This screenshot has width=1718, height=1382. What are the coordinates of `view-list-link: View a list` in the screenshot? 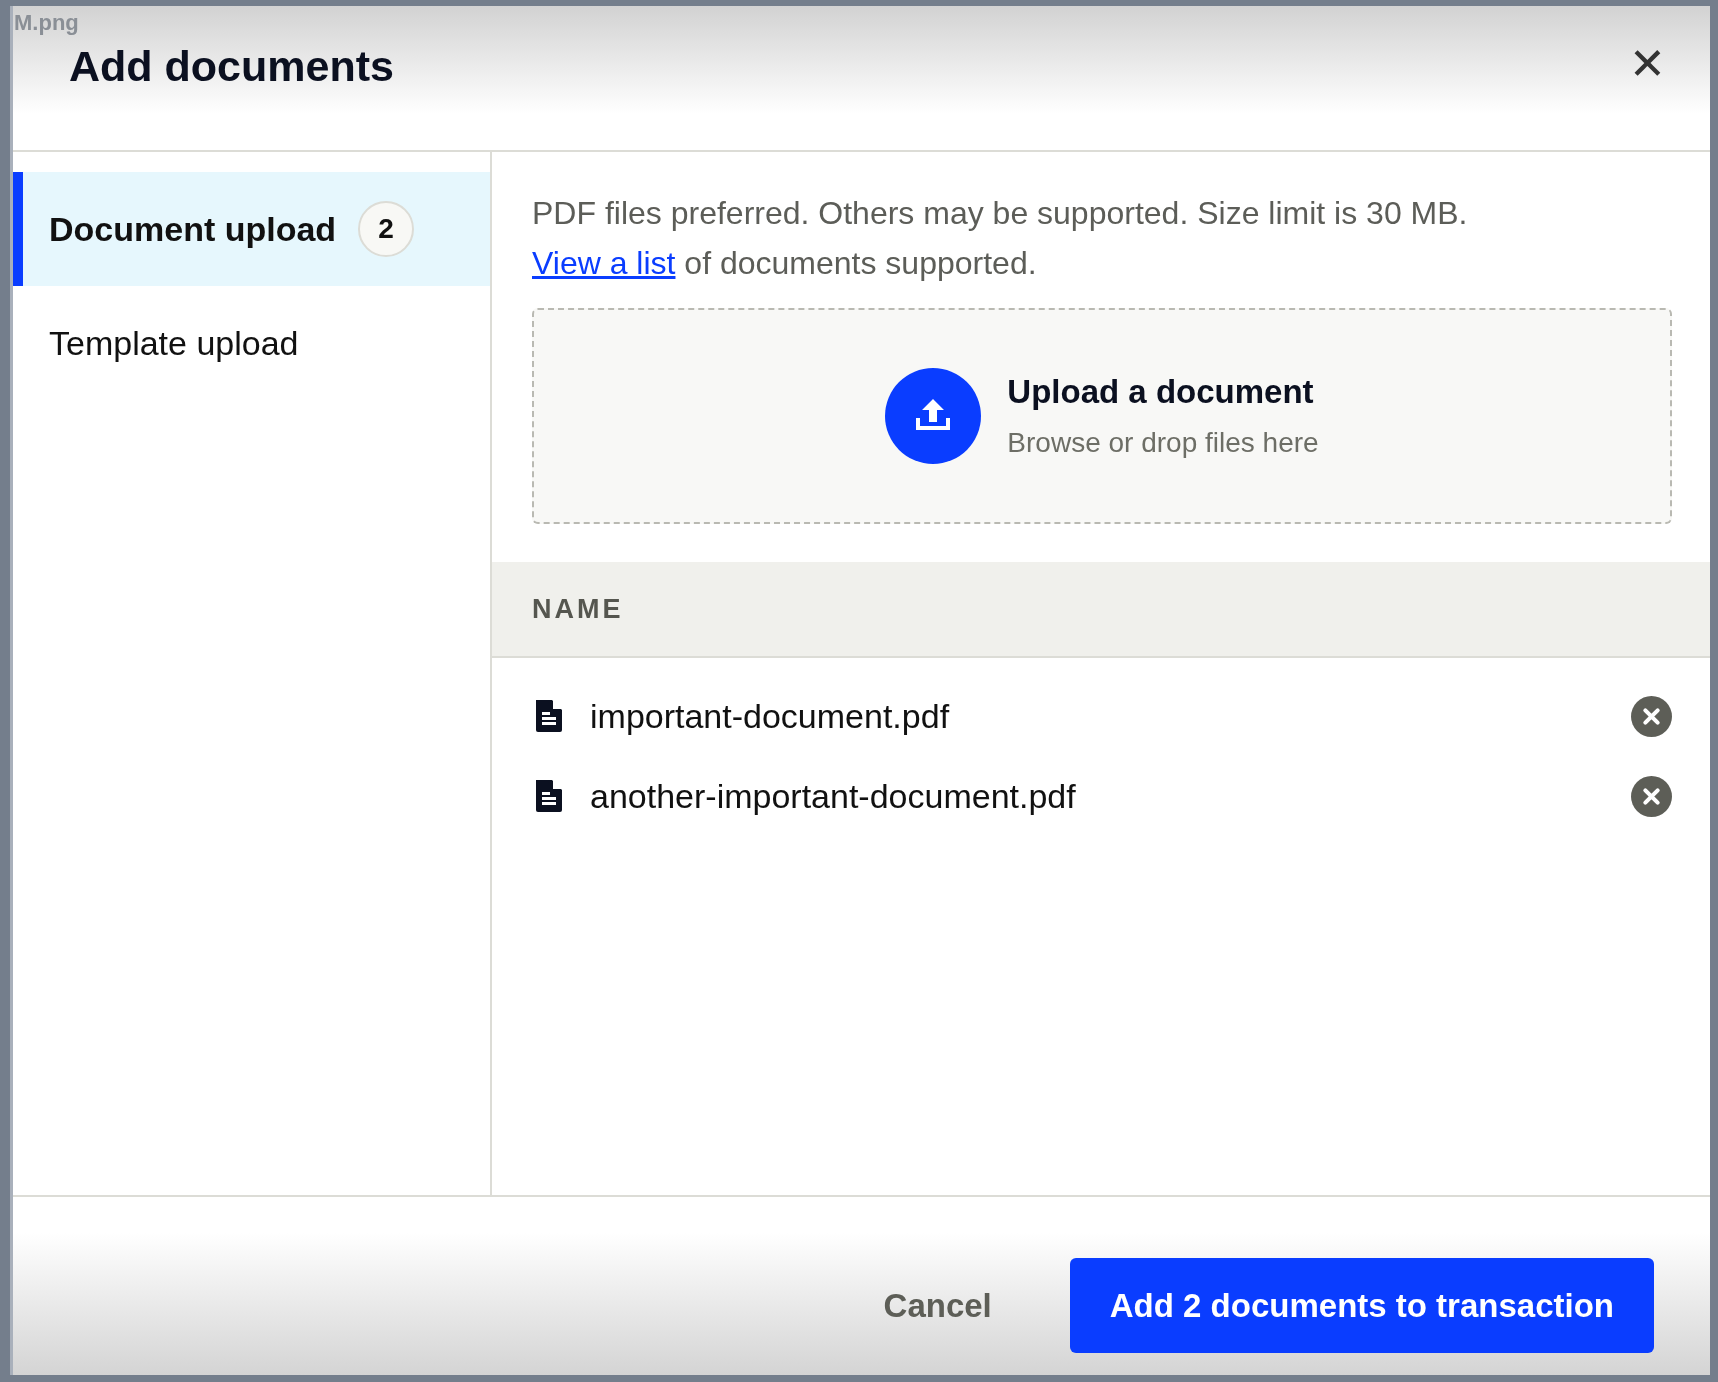 It's located at (604, 263).